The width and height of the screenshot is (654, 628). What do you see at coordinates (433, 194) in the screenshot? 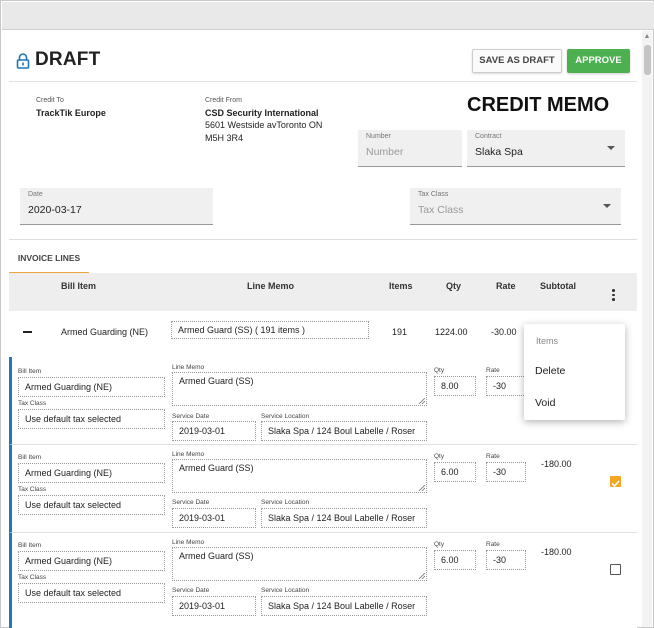
I see `tax-class-select-label: Tax Class` at bounding box center [433, 194].